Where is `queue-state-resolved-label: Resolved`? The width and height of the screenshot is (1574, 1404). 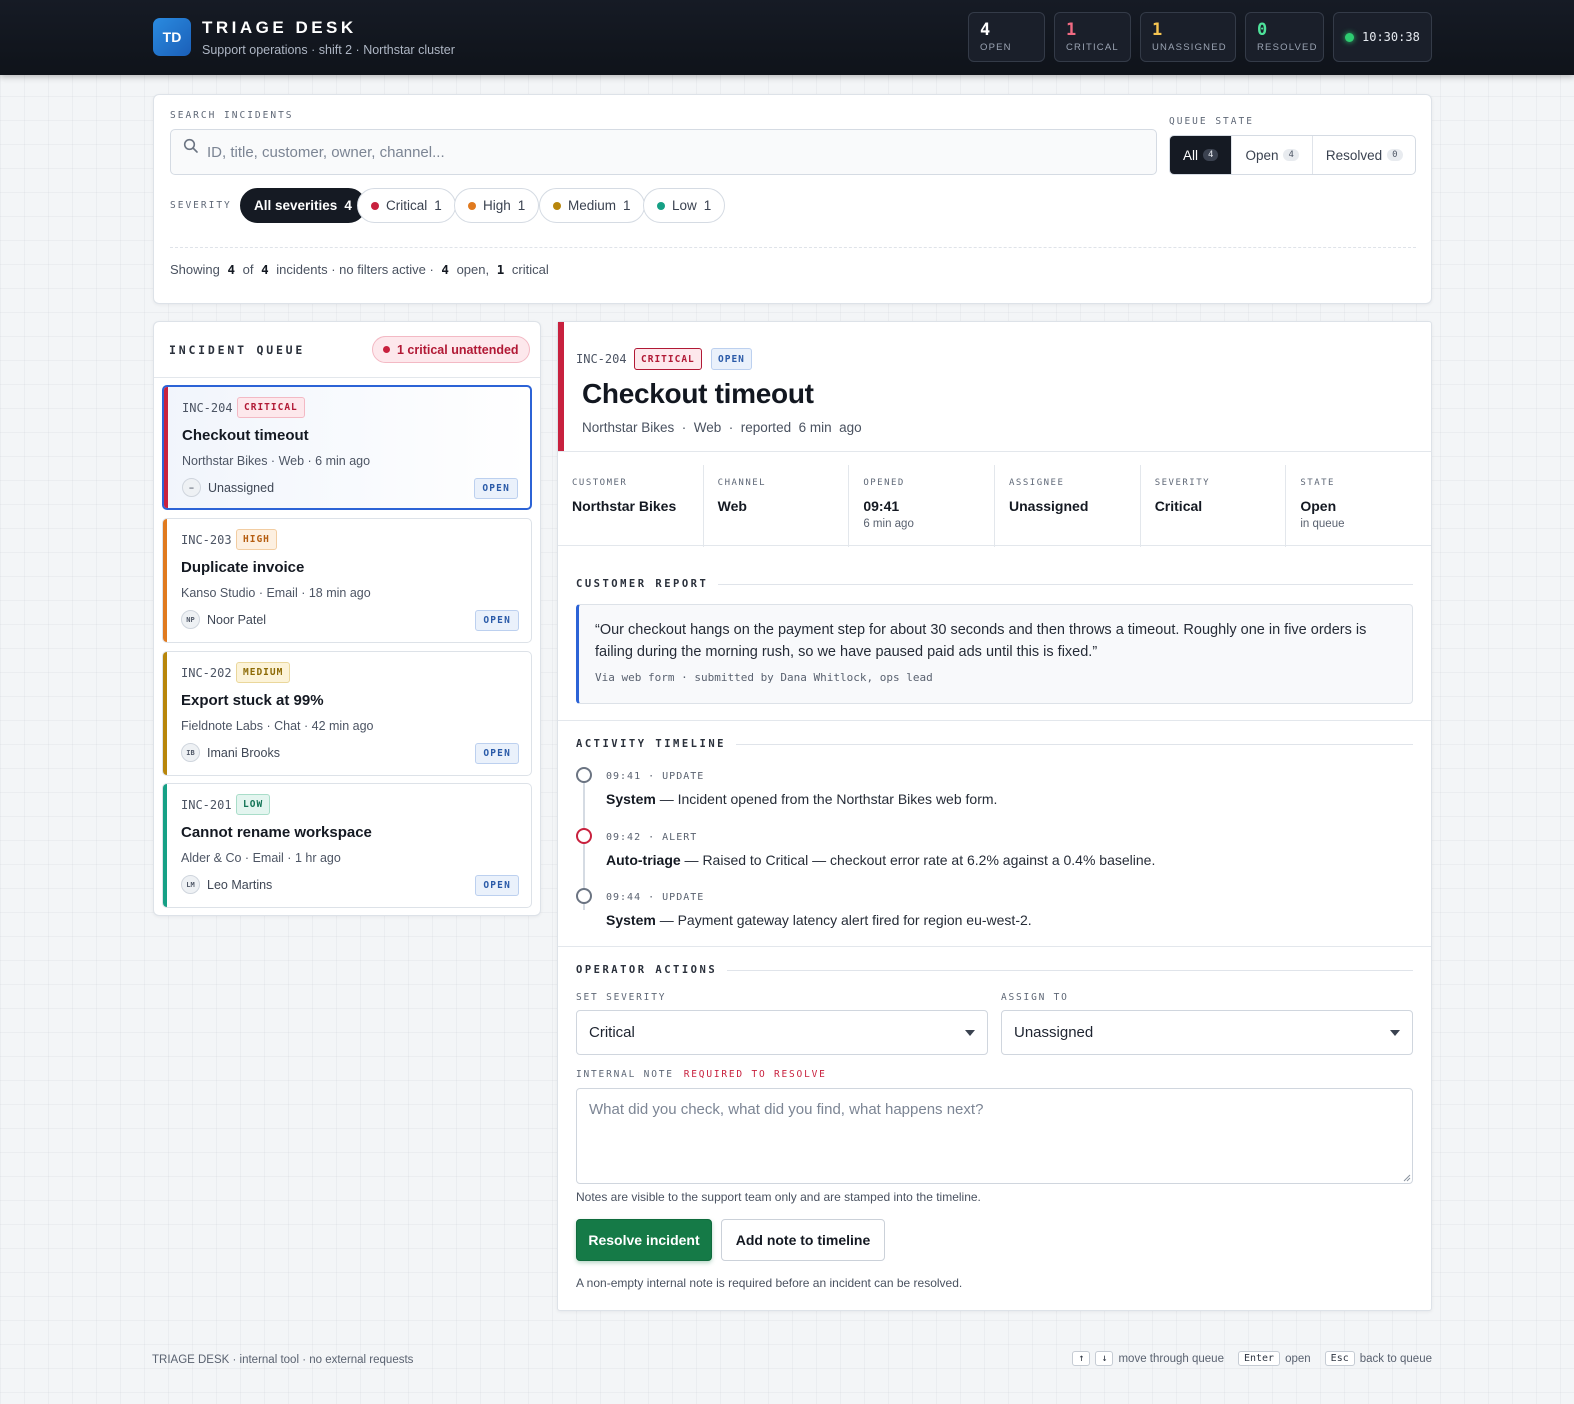
queue-state-resolved-label: Resolved is located at coordinates (1354, 155).